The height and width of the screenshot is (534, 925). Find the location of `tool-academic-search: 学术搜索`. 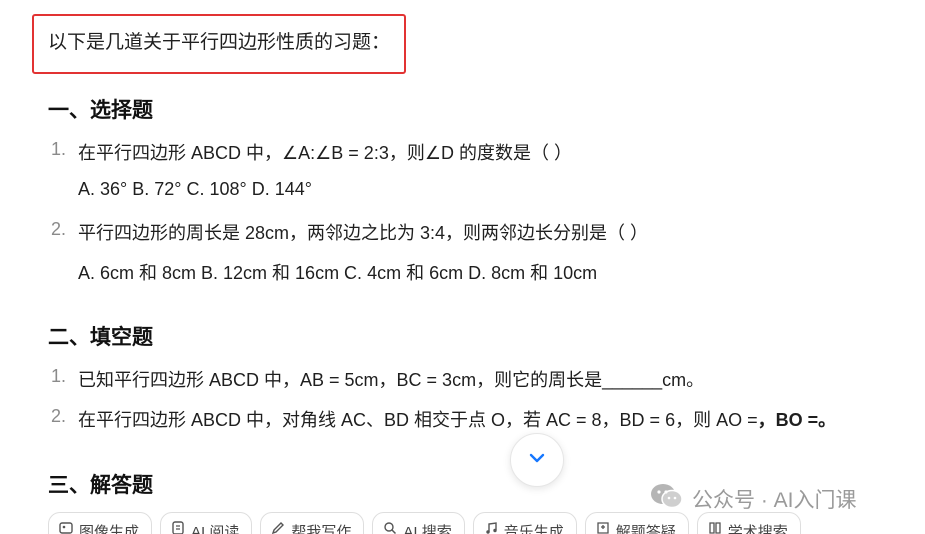

tool-academic-search: 学术搜索 is located at coordinates (748, 523).